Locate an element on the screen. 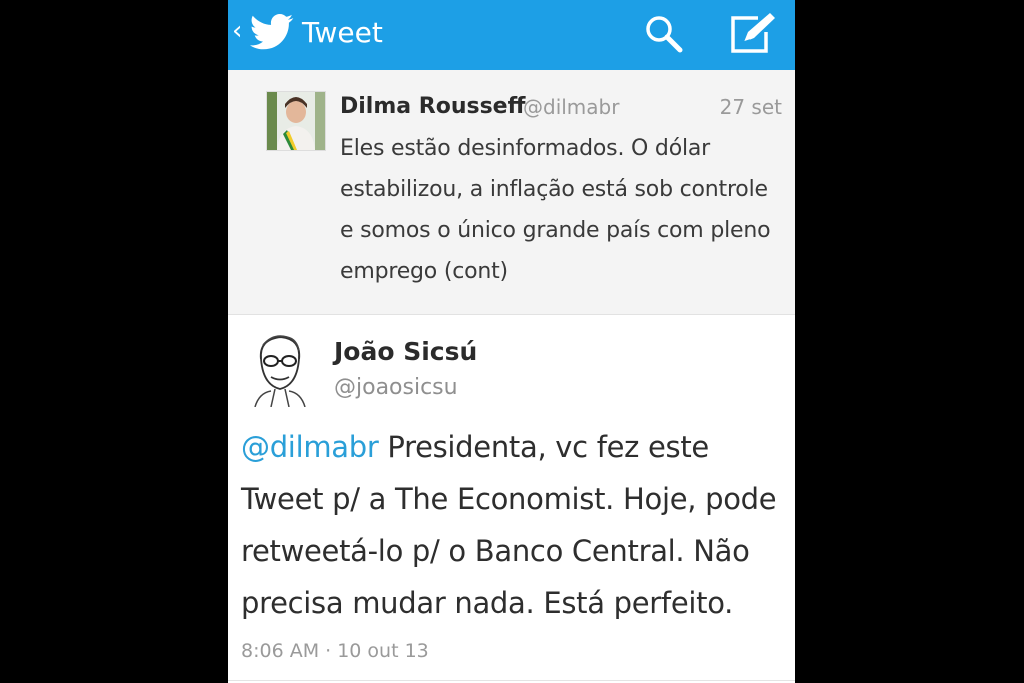 Image resolution: width=1024 pixels, height=683 pixels. divider is located at coordinates (511, 680).